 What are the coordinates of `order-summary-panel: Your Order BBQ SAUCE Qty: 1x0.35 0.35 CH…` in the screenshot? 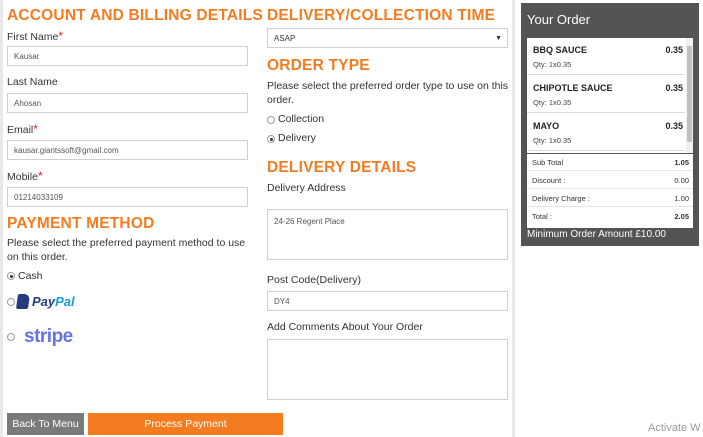 It's located at (610, 124).